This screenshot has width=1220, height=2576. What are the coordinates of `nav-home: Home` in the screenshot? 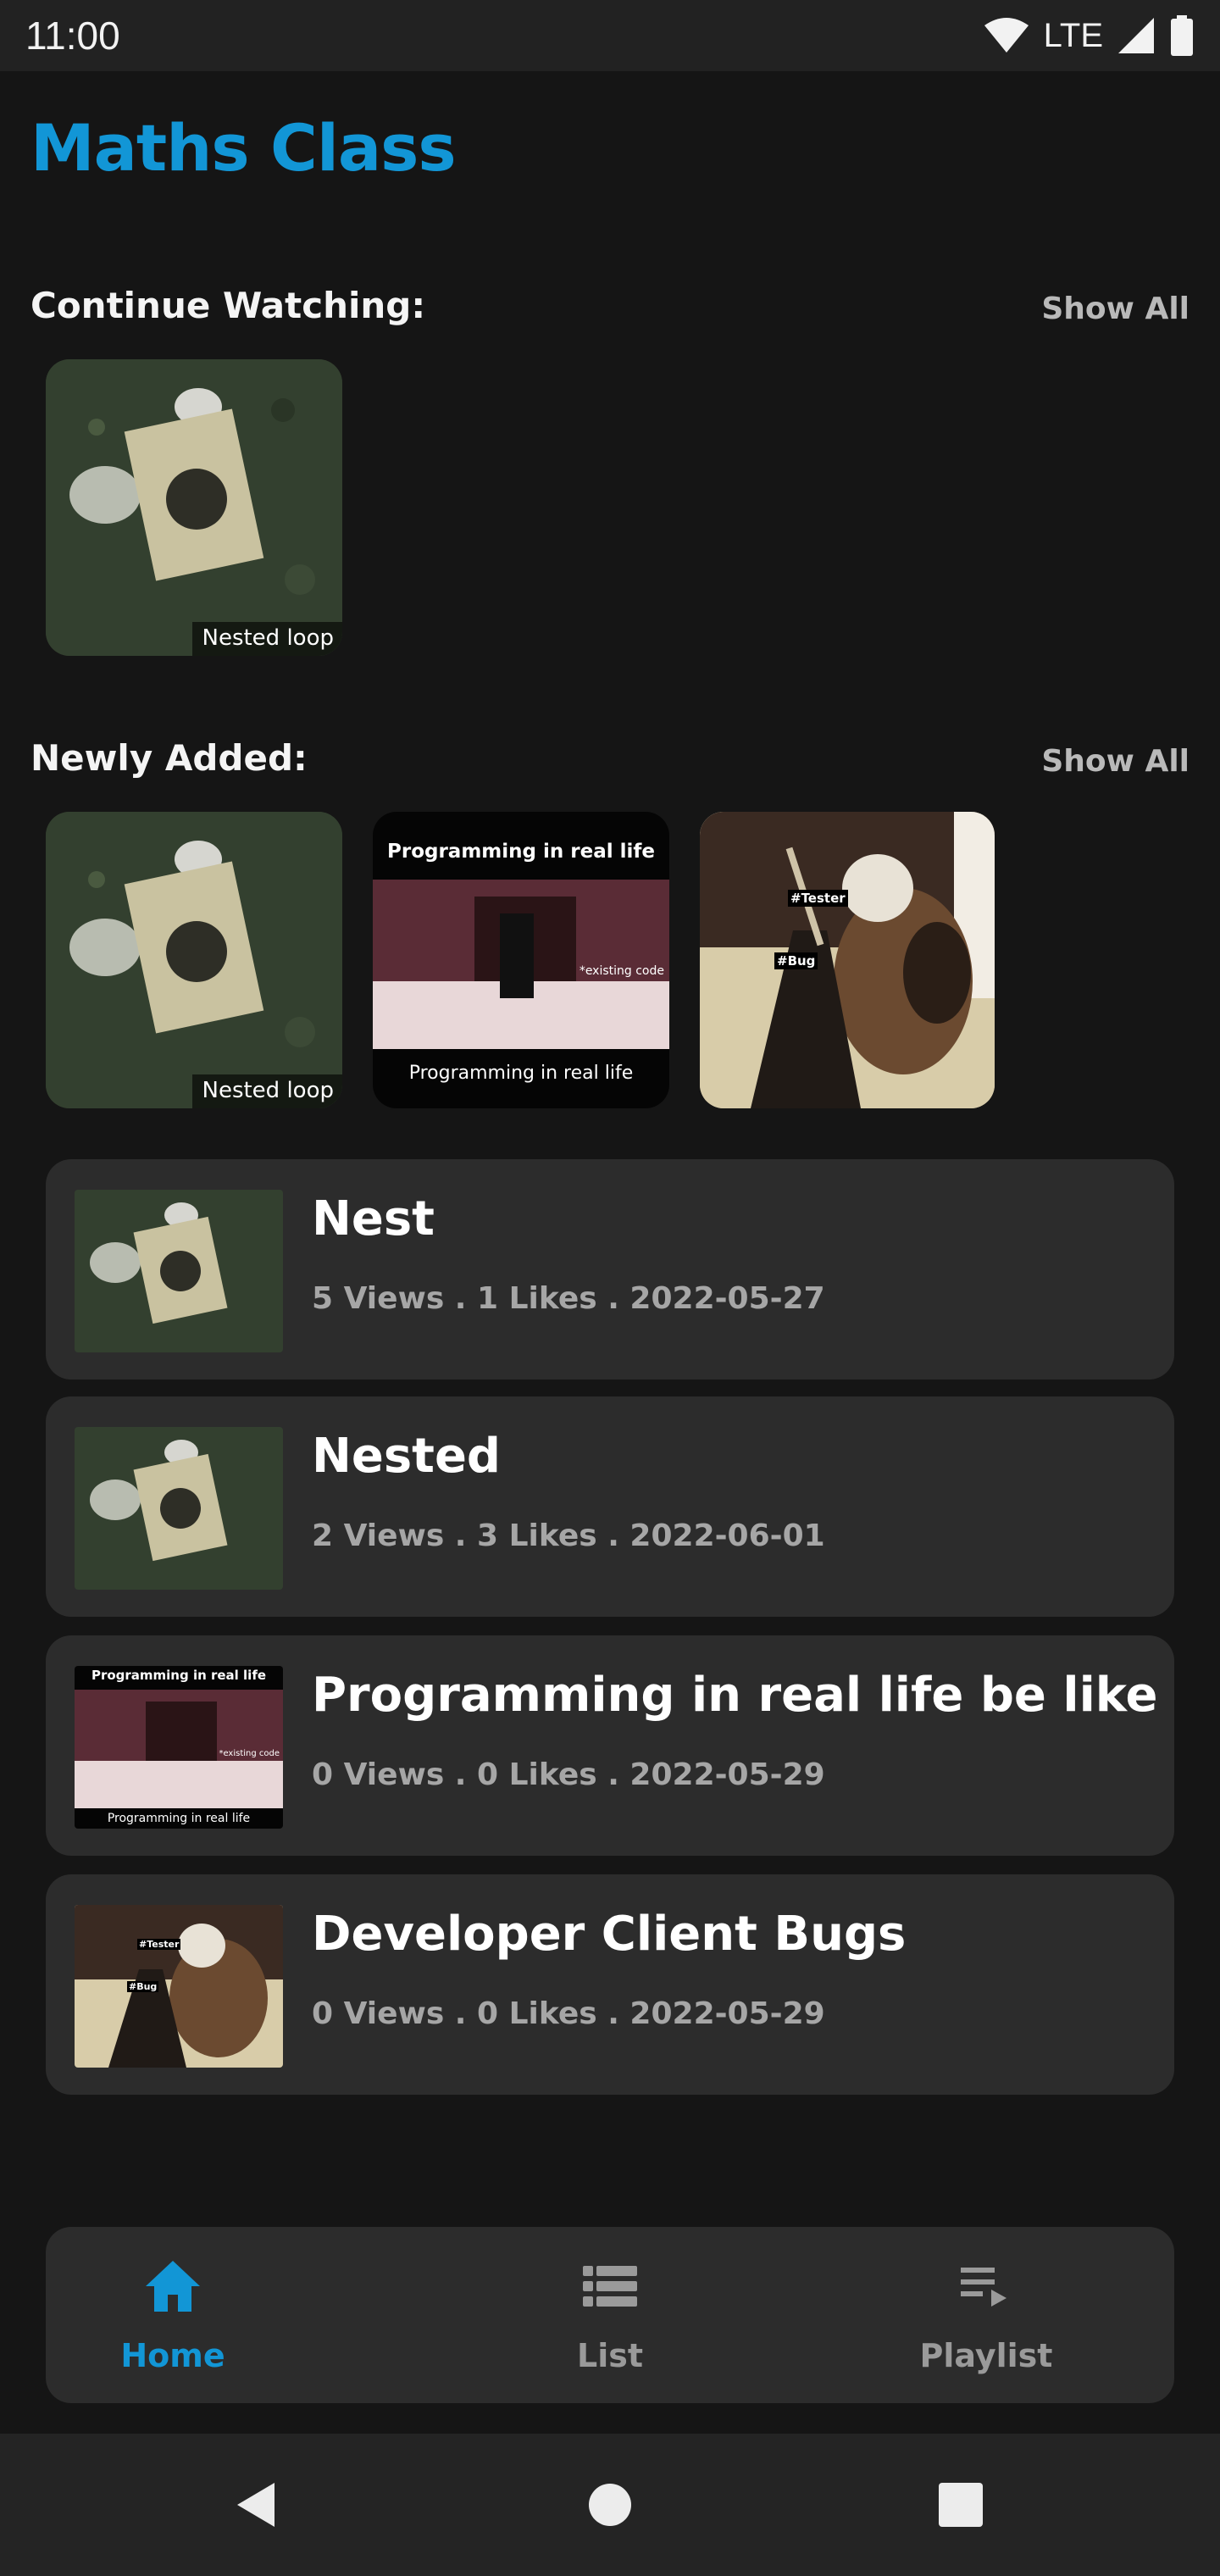 It's located at (173, 2315).